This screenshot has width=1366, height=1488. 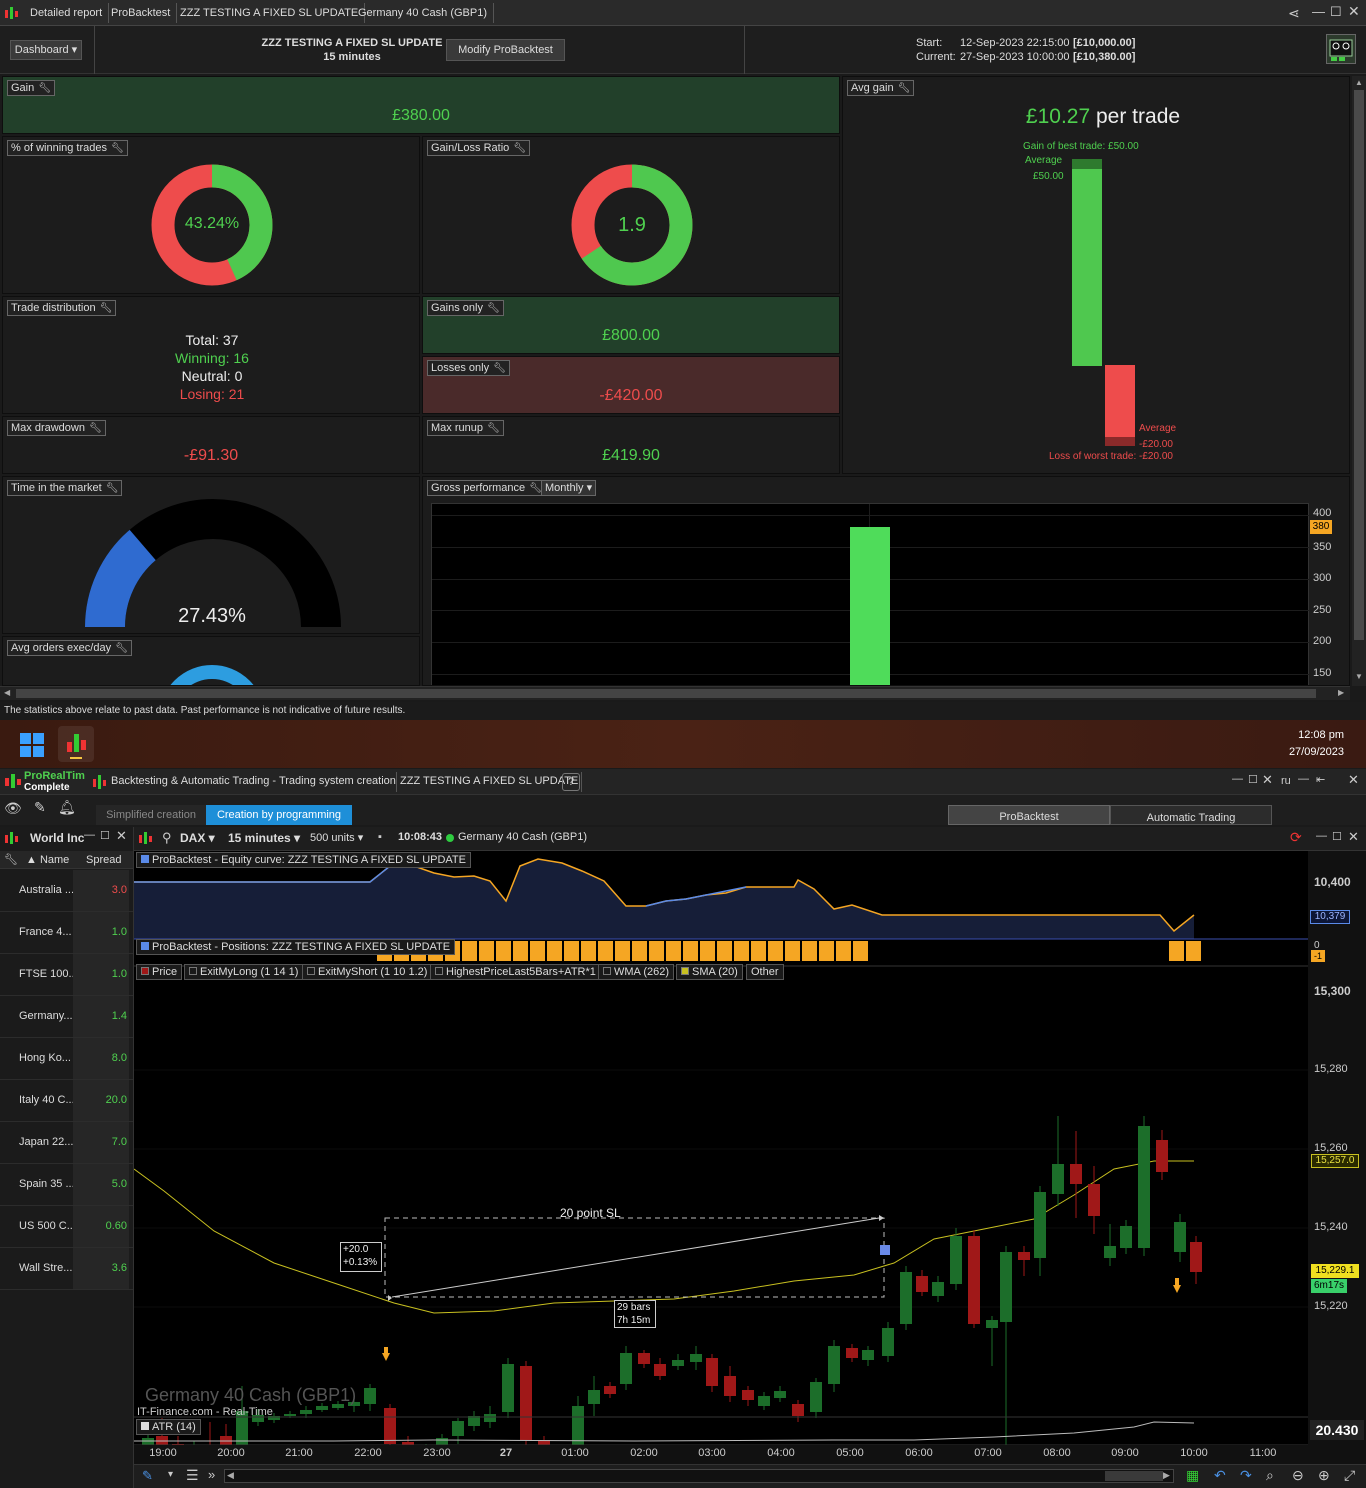 I want to click on tab-creation-programming: Creation by programming, so click(x=279, y=815).